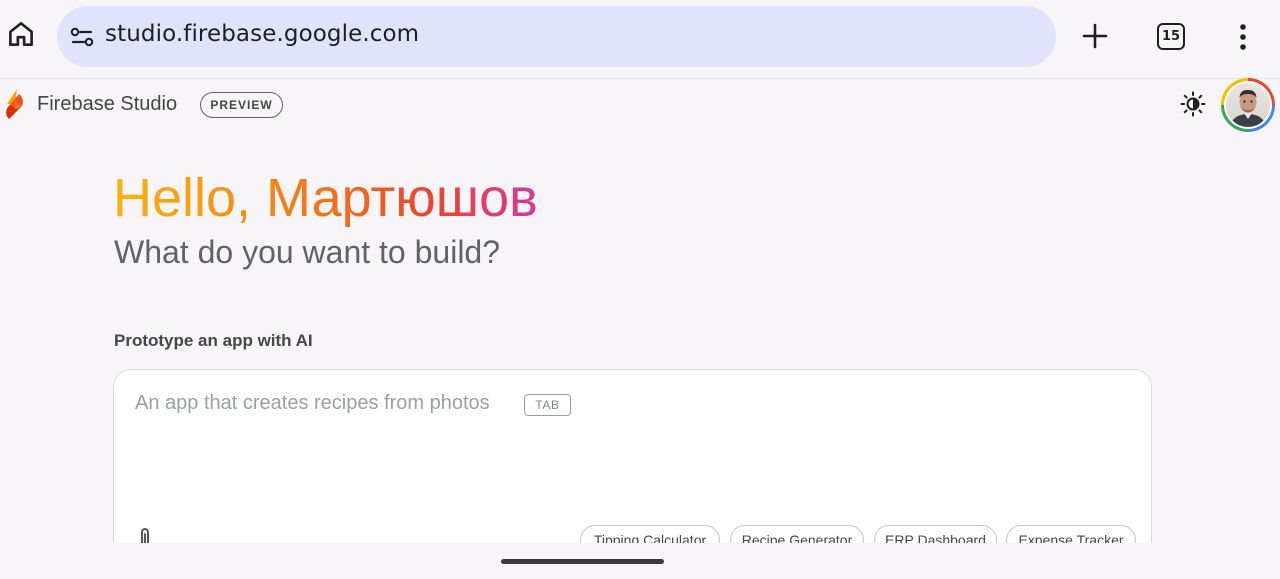 The height and width of the screenshot is (579, 1280). I want to click on address-bar: studio.firebase.google.com, so click(556, 36).